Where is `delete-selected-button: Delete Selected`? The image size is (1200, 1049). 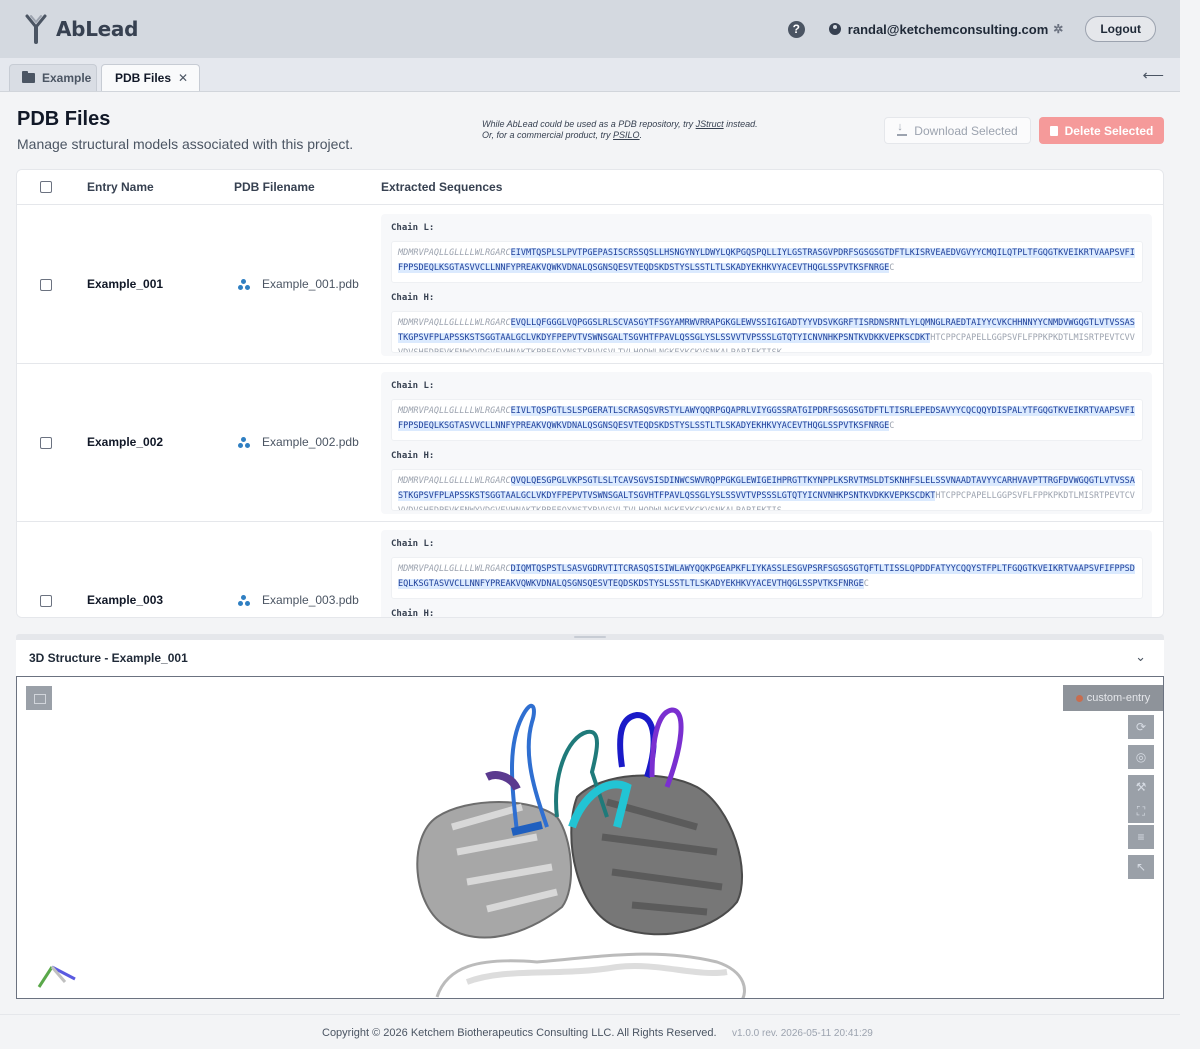 delete-selected-button: Delete Selected is located at coordinates (1101, 130).